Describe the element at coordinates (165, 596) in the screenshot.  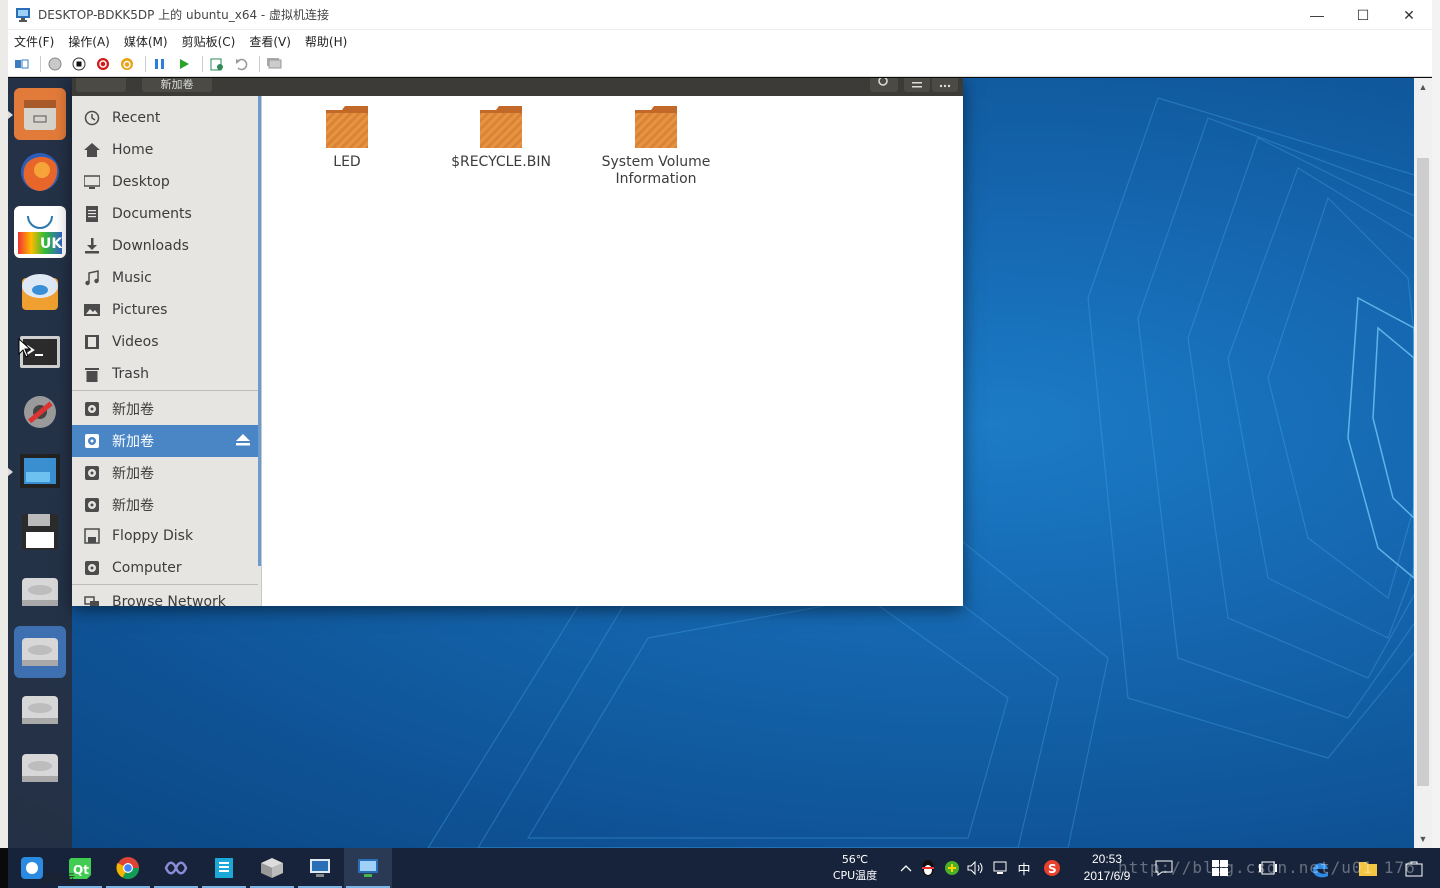
I see `sidebar-item-browse-network: Browse Network` at that location.